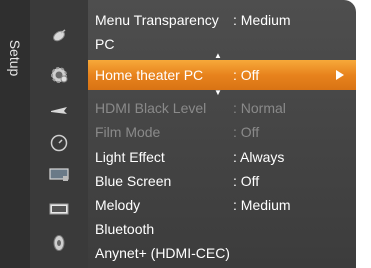 This screenshot has width=371, height=268. I want to click on menu-item-melody: Melody, so click(117, 205).